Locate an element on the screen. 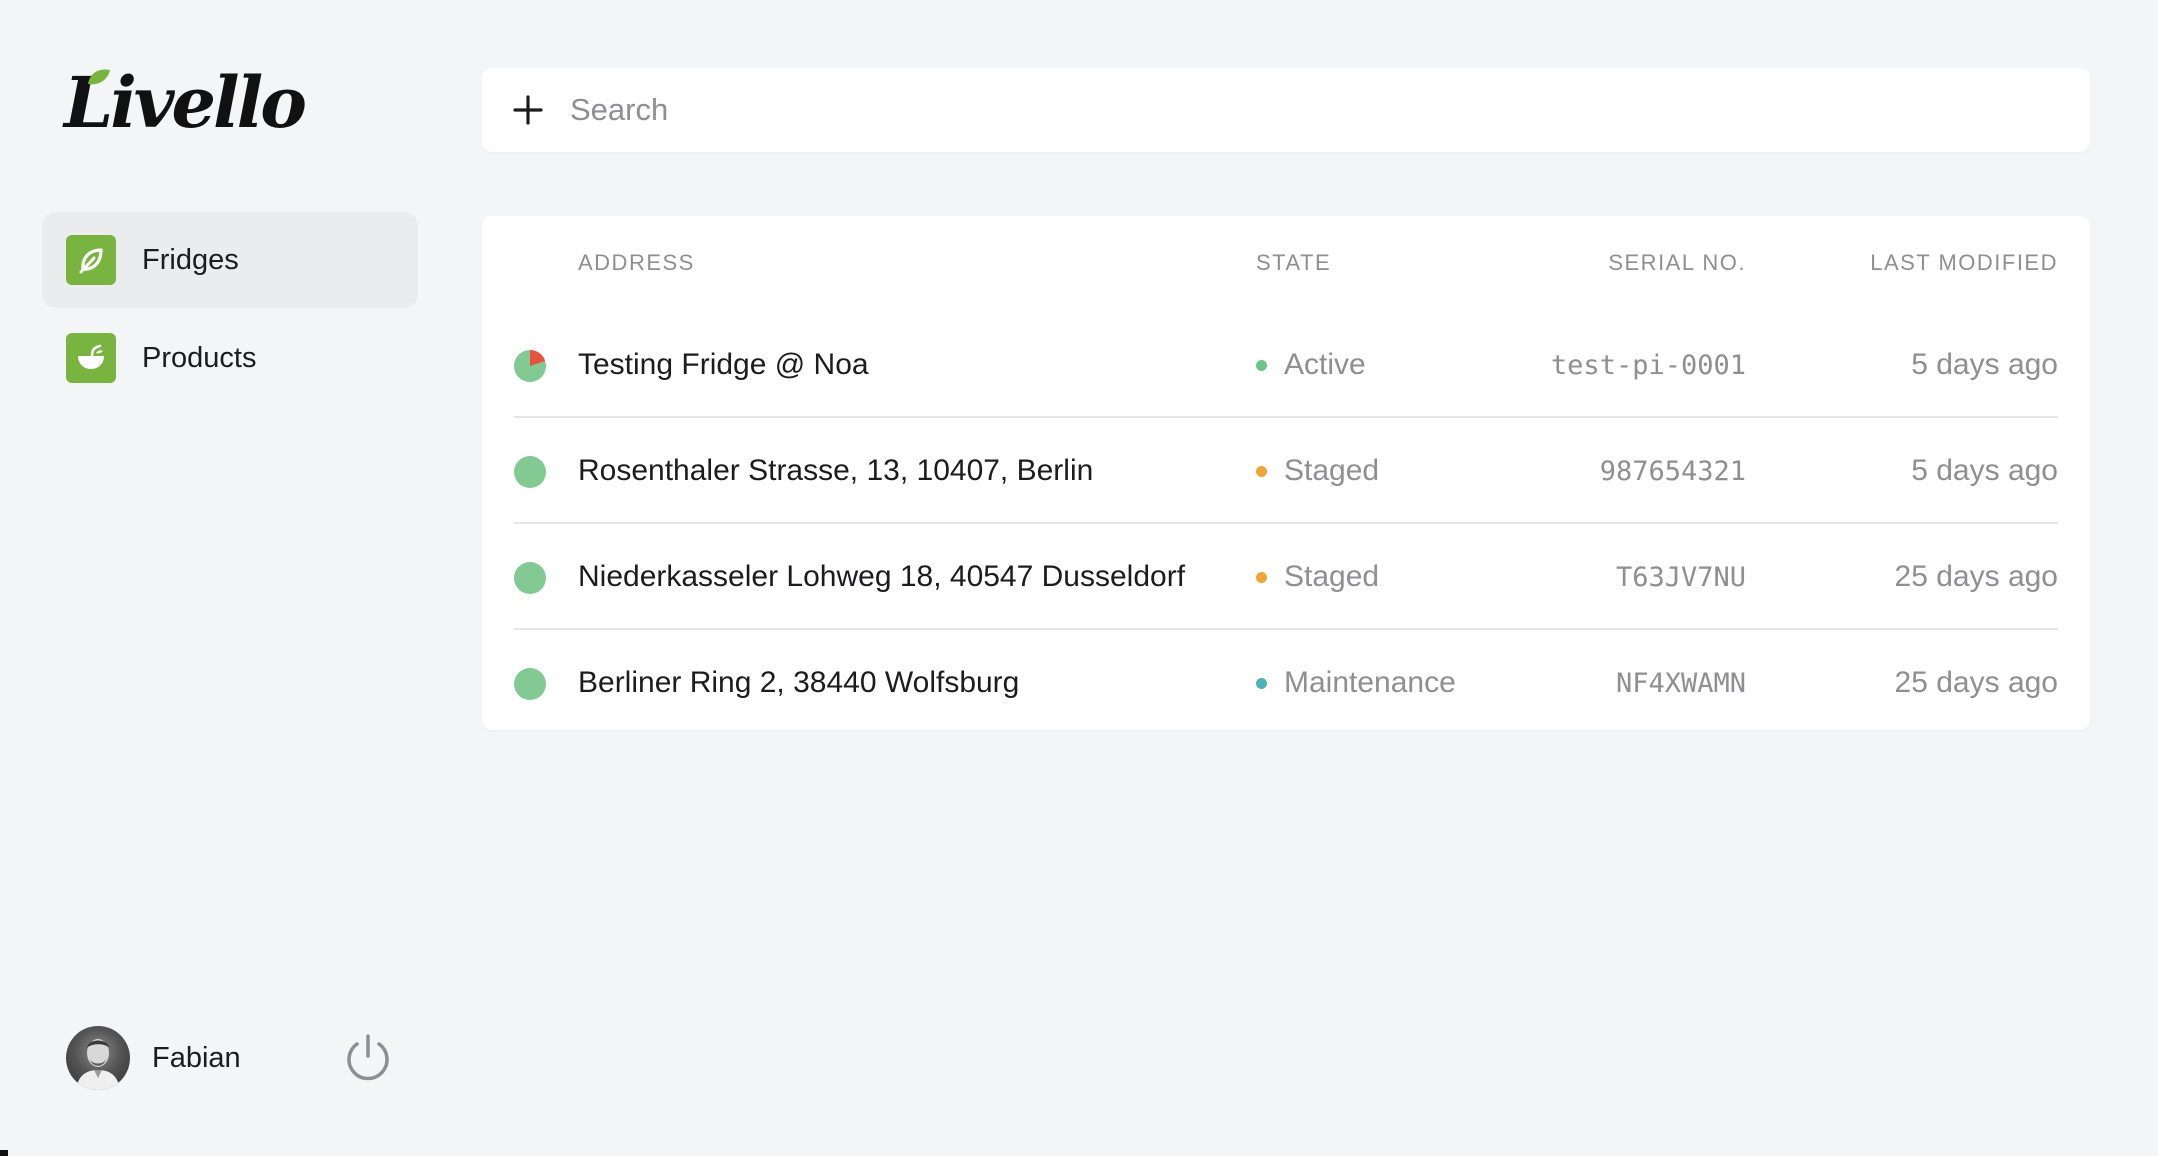  plus-icon is located at coordinates (528, 110).